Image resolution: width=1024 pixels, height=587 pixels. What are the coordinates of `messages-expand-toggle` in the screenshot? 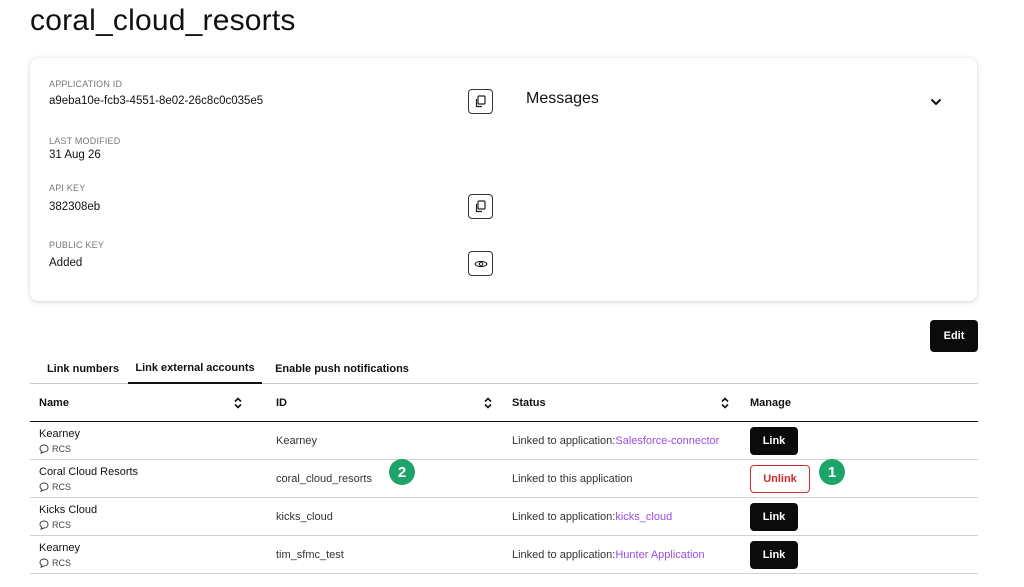 It's located at (936, 102).